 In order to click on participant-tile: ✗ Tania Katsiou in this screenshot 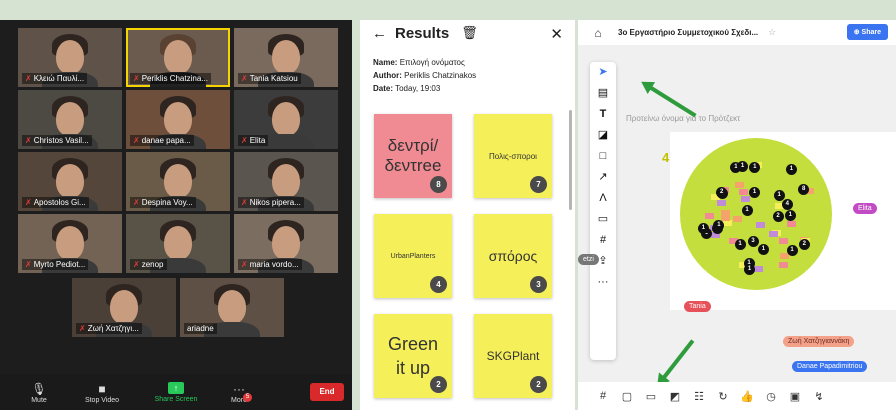, I will do `click(286, 57)`.